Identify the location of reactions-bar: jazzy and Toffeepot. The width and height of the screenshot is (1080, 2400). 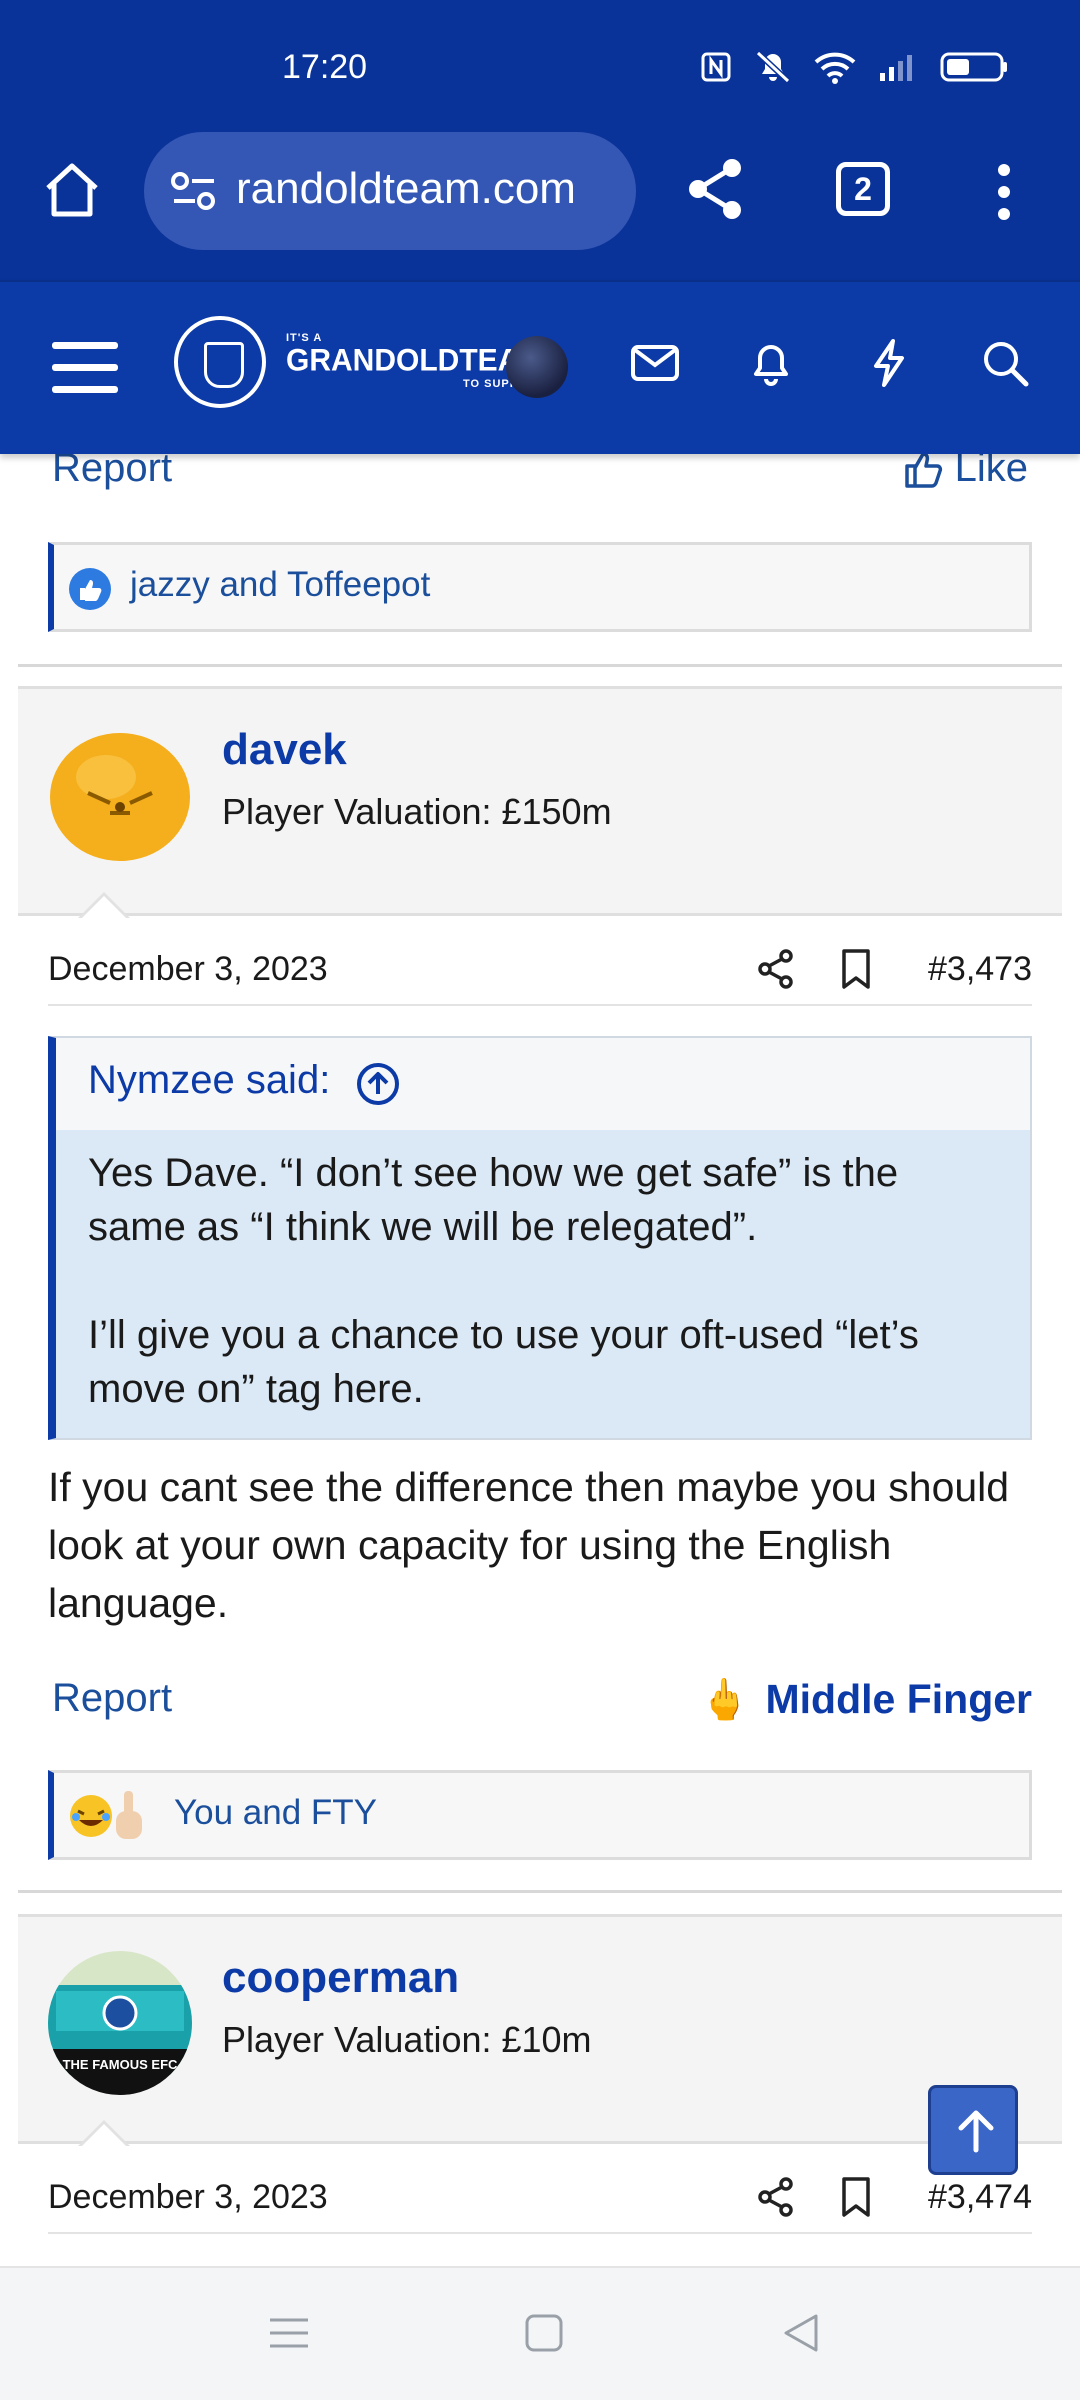
(540, 587).